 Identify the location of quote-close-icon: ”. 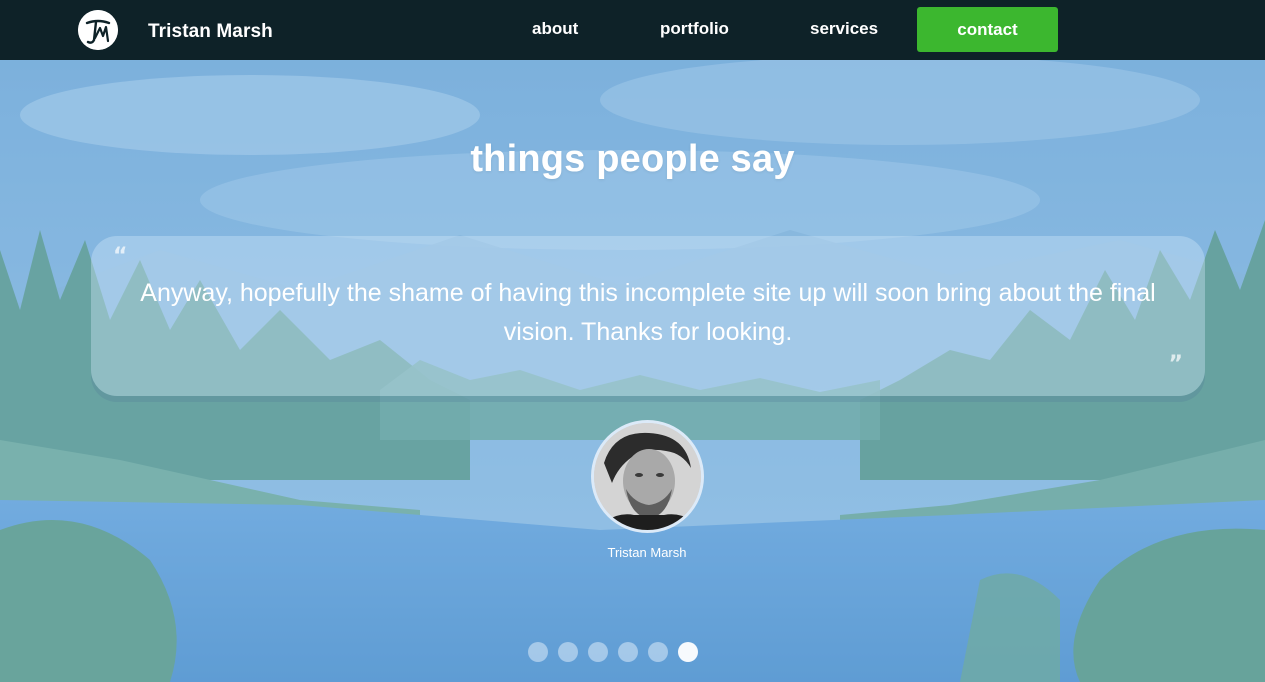
(1175, 364).